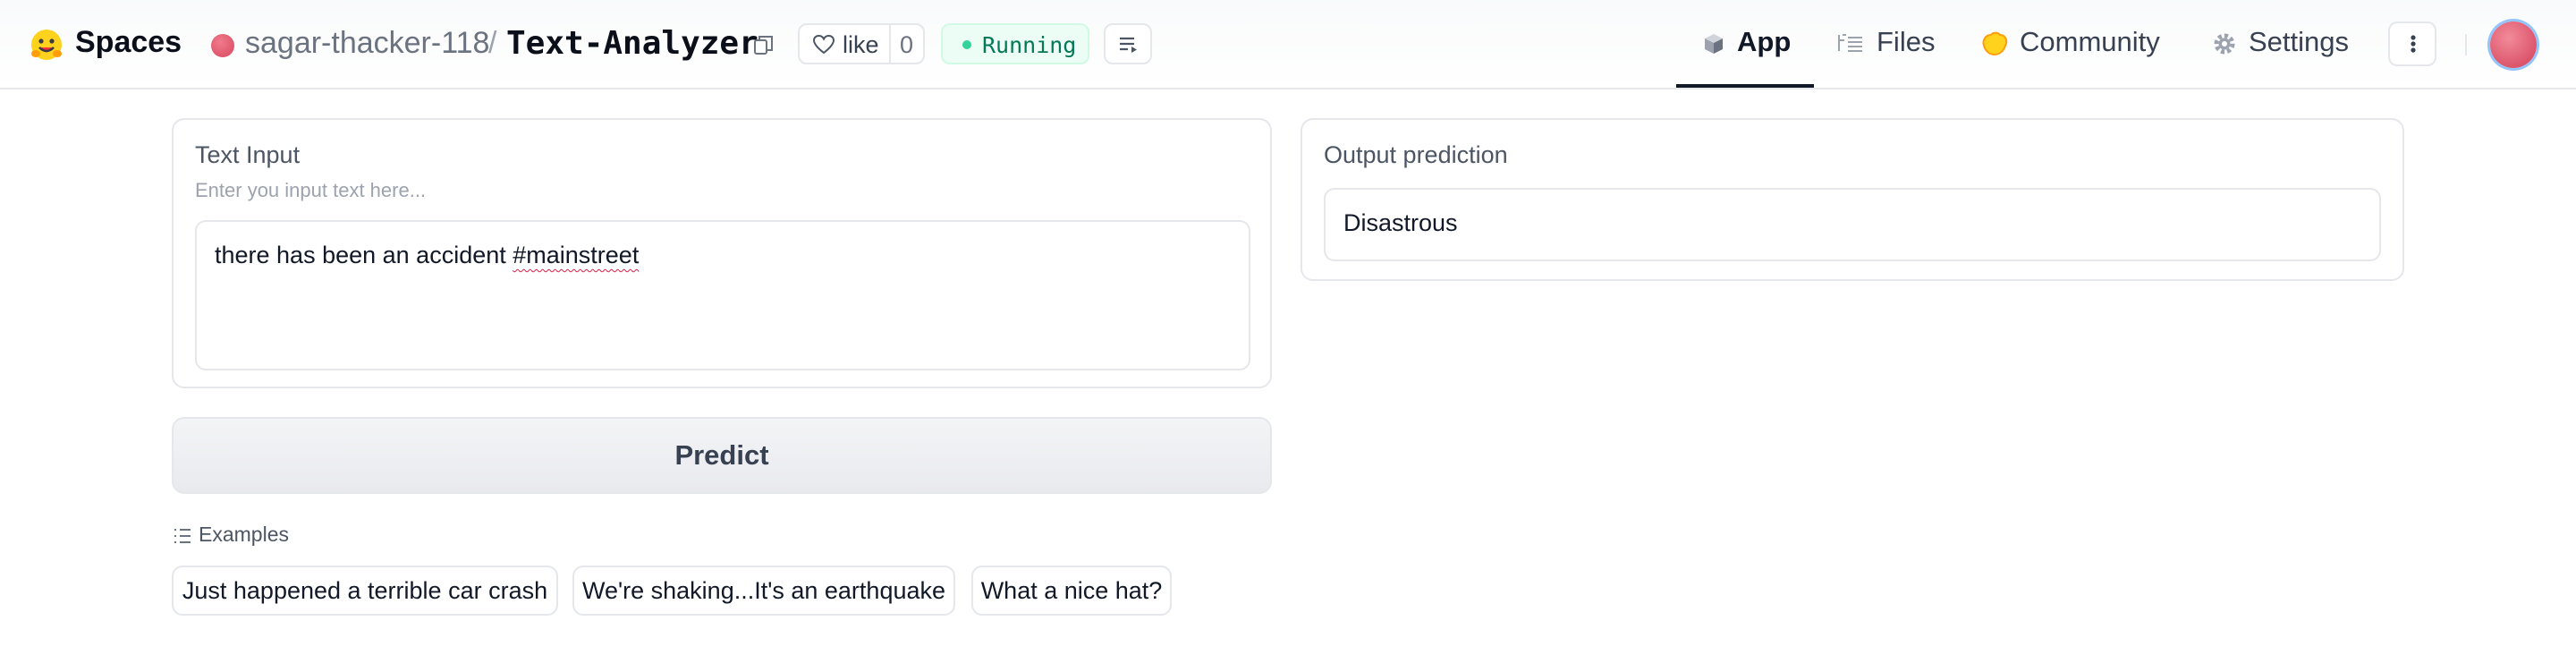 Image resolution: width=2576 pixels, height=655 pixels. I want to click on more-vertical-icon, so click(2413, 44).